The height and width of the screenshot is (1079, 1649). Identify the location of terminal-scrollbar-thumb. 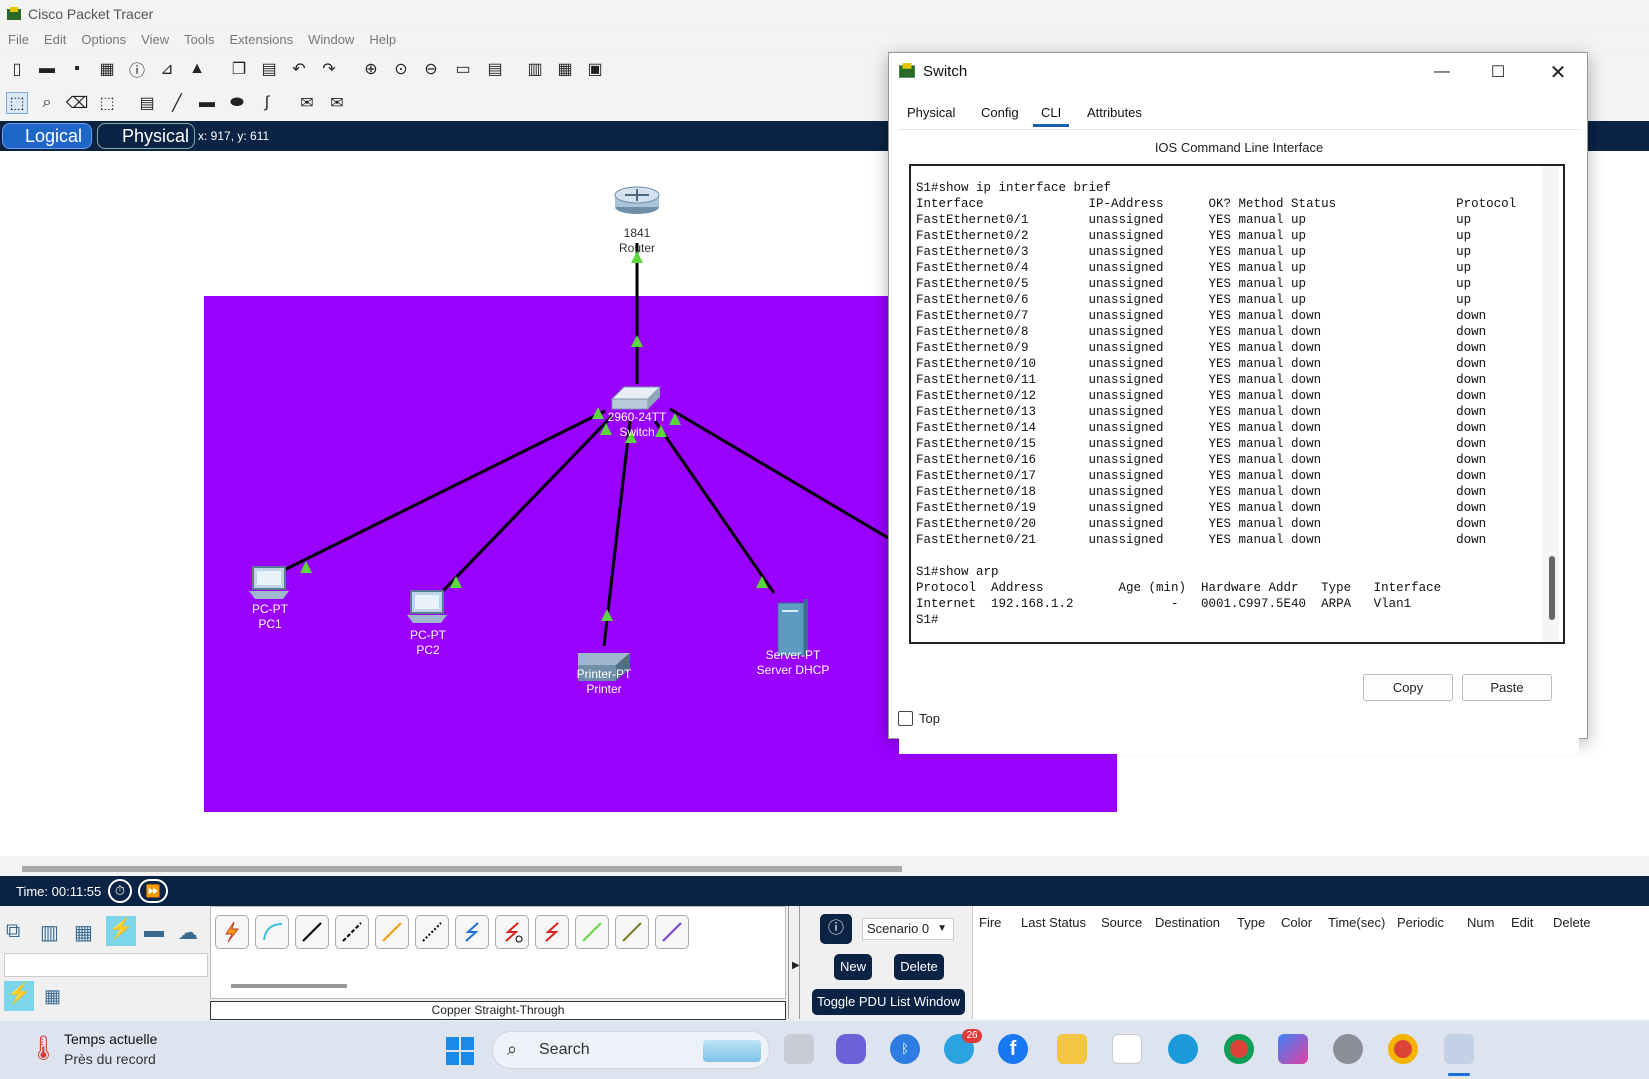
(1552, 588).